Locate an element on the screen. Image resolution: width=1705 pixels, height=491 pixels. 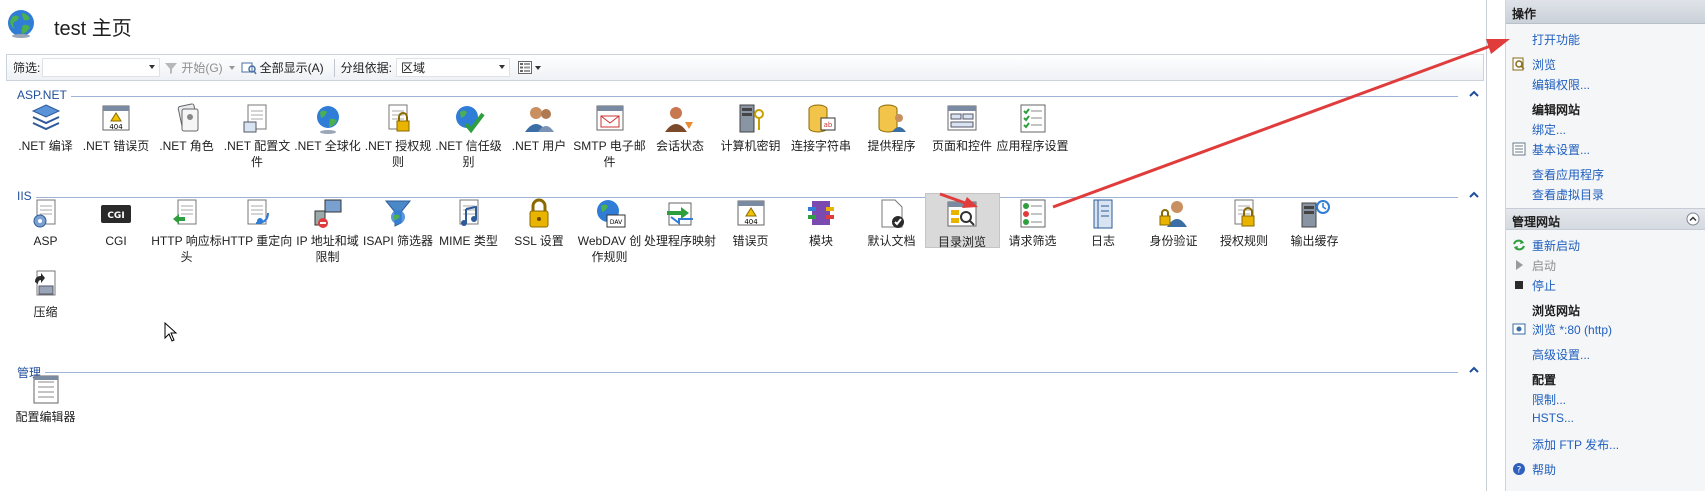
feature-iis-7: SSL 设置 is located at coordinates (539, 237).